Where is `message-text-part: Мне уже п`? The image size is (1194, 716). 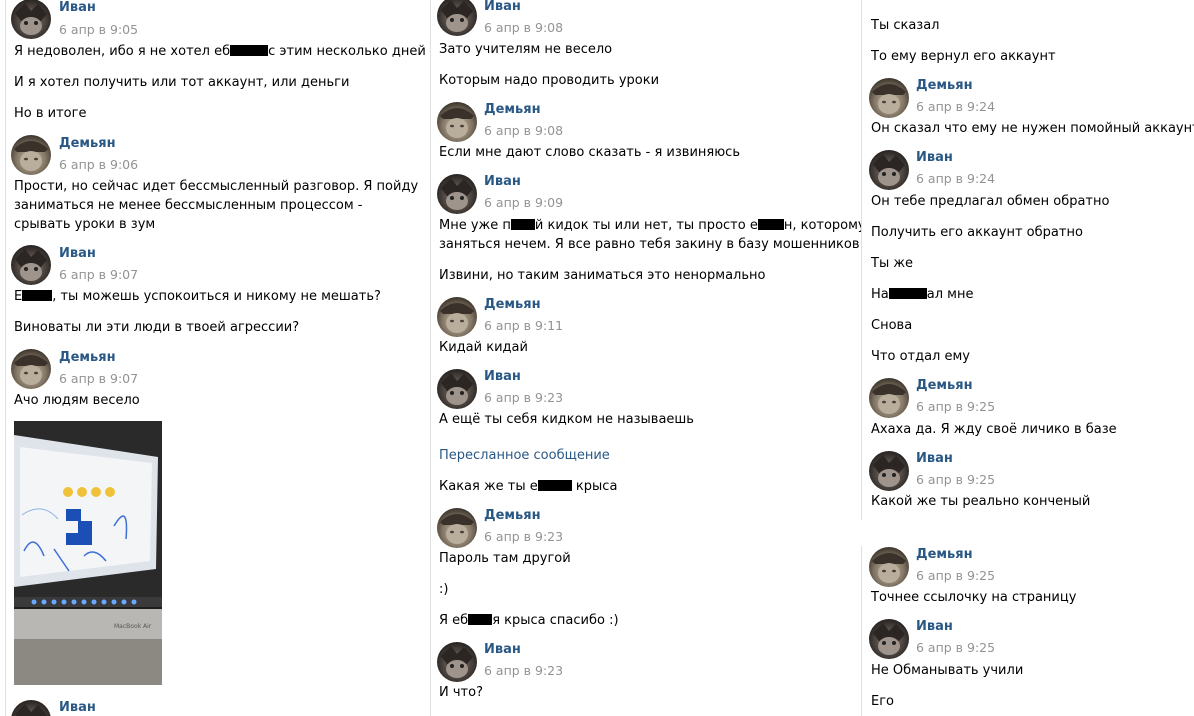
message-text-part: Мне уже п is located at coordinates (475, 225).